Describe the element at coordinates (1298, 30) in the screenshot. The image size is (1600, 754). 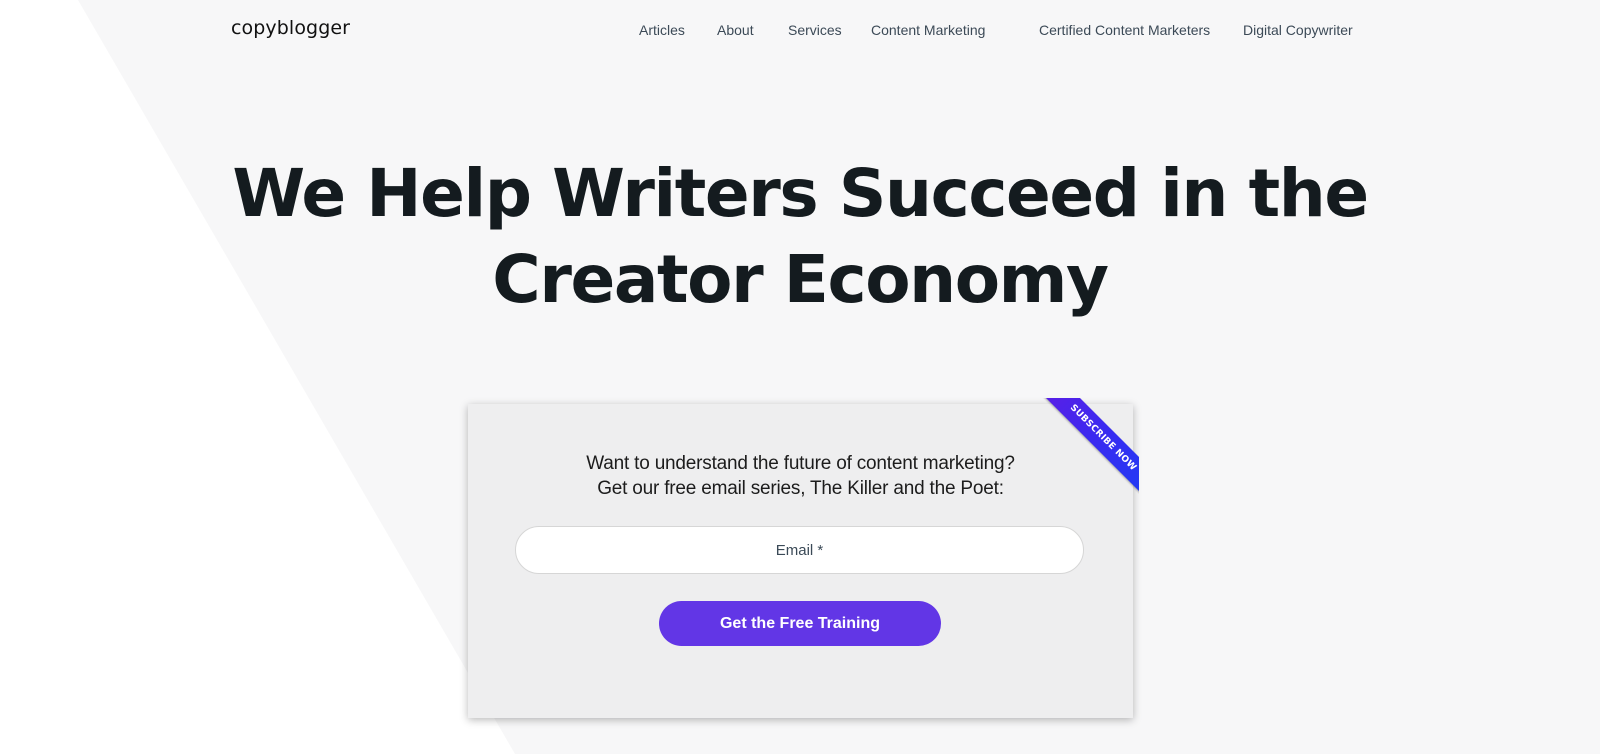
I see `nav-link-digital-copywriter: Digital Copywriter` at that location.